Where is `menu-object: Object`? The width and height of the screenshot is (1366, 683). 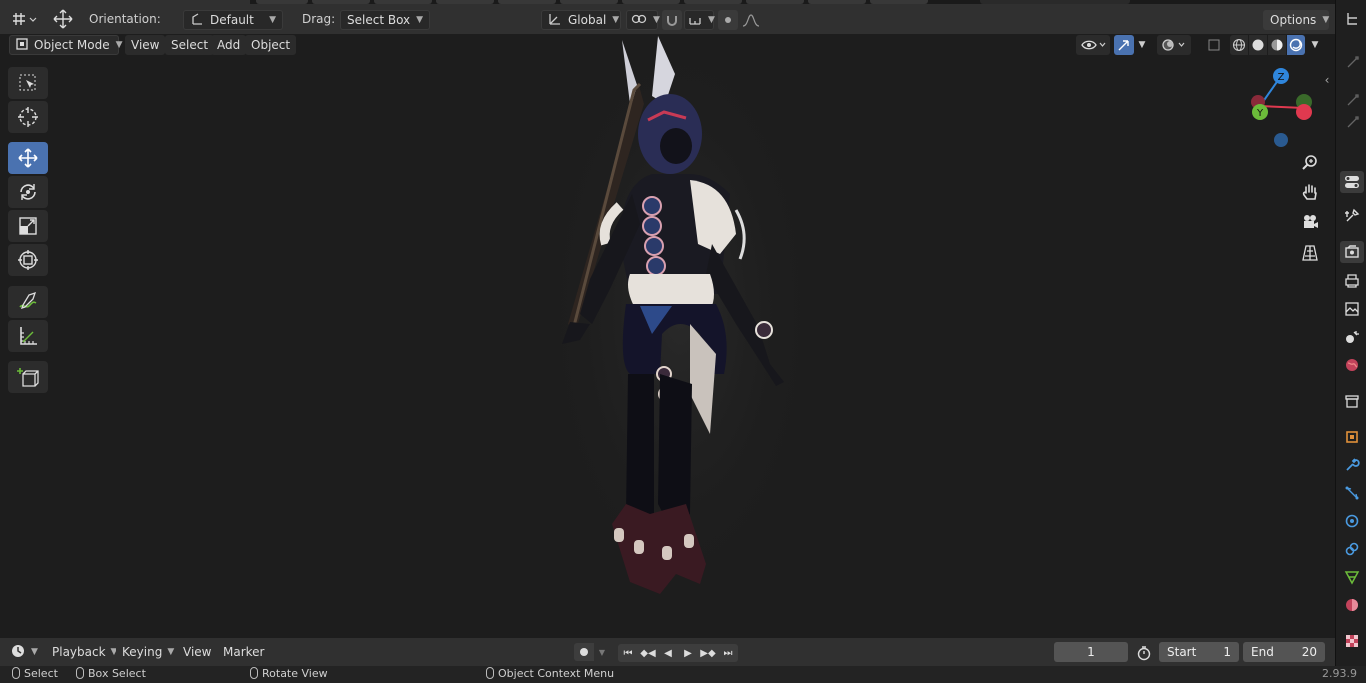
menu-object: Object is located at coordinates (271, 45).